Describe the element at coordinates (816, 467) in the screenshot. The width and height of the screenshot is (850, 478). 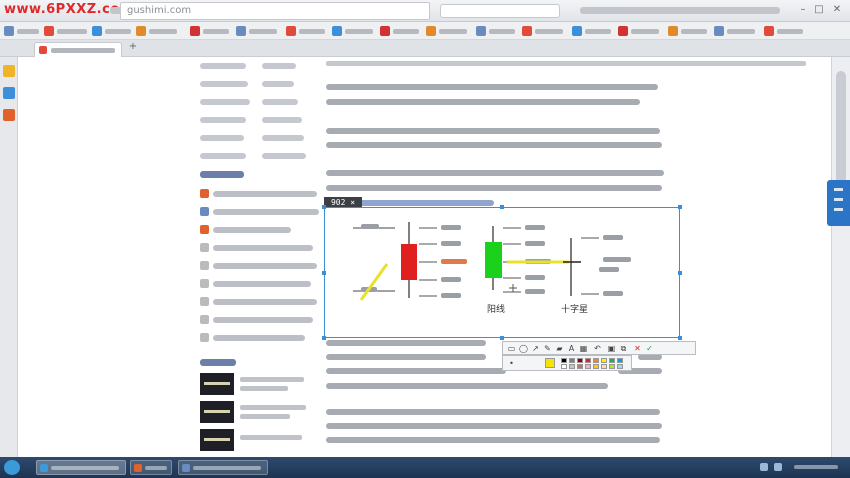
I see `clock` at that location.